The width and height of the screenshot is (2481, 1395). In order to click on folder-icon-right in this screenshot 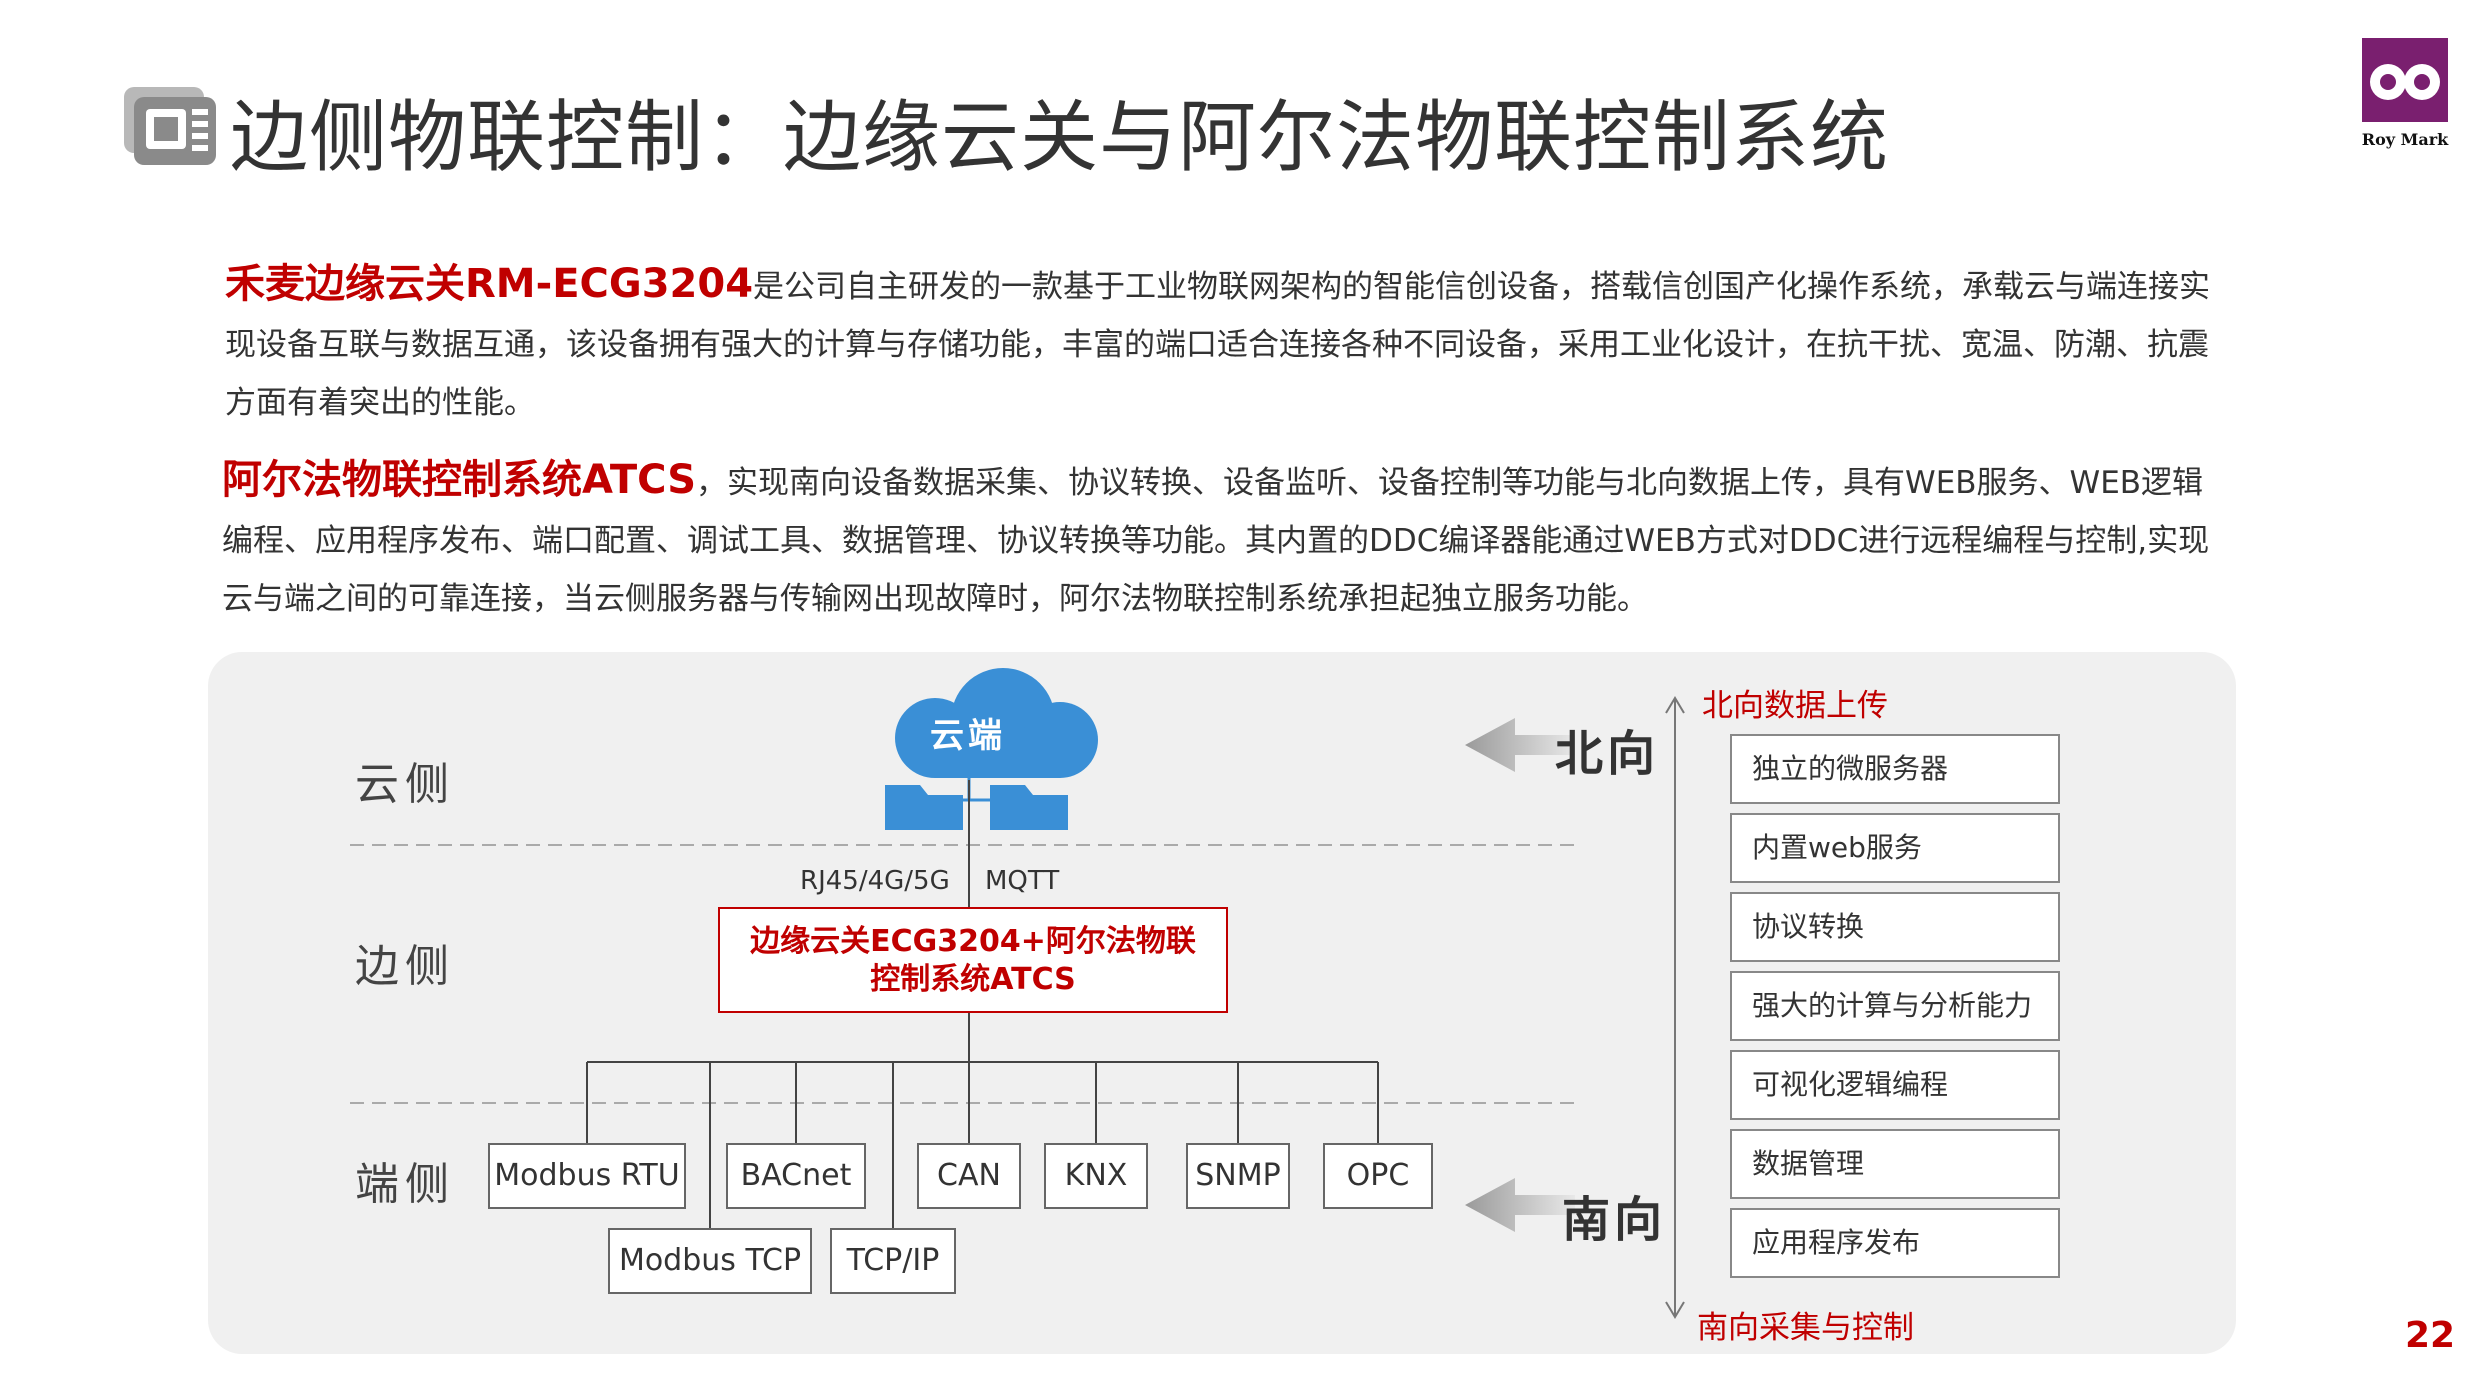, I will do `click(1029, 807)`.